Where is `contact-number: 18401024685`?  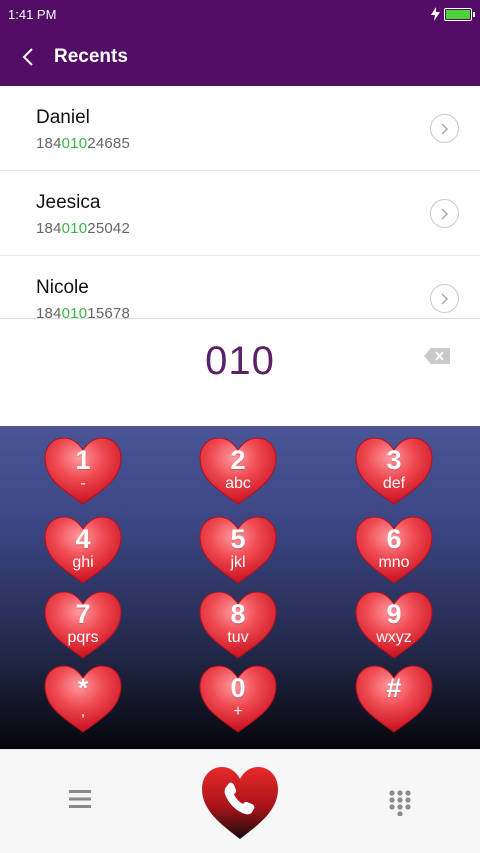
contact-number: 18401024685 is located at coordinates (83, 143).